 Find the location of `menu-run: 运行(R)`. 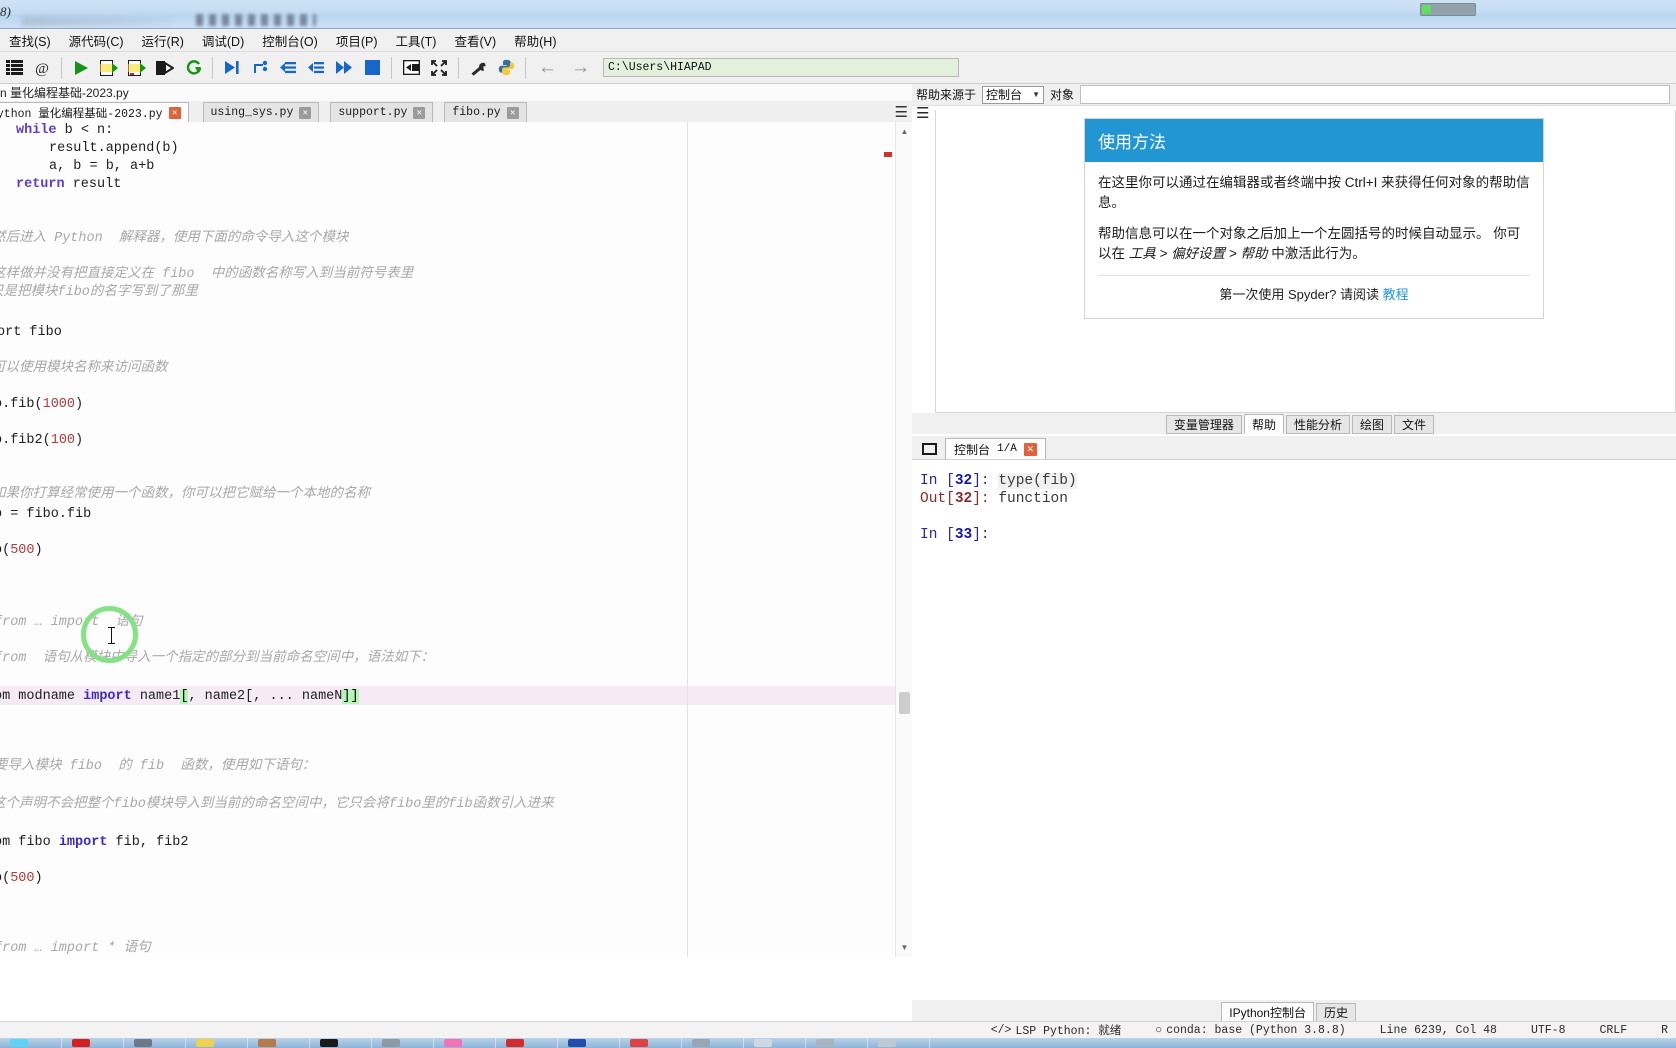

menu-run: 运行(R) is located at coordinates (163, 40).